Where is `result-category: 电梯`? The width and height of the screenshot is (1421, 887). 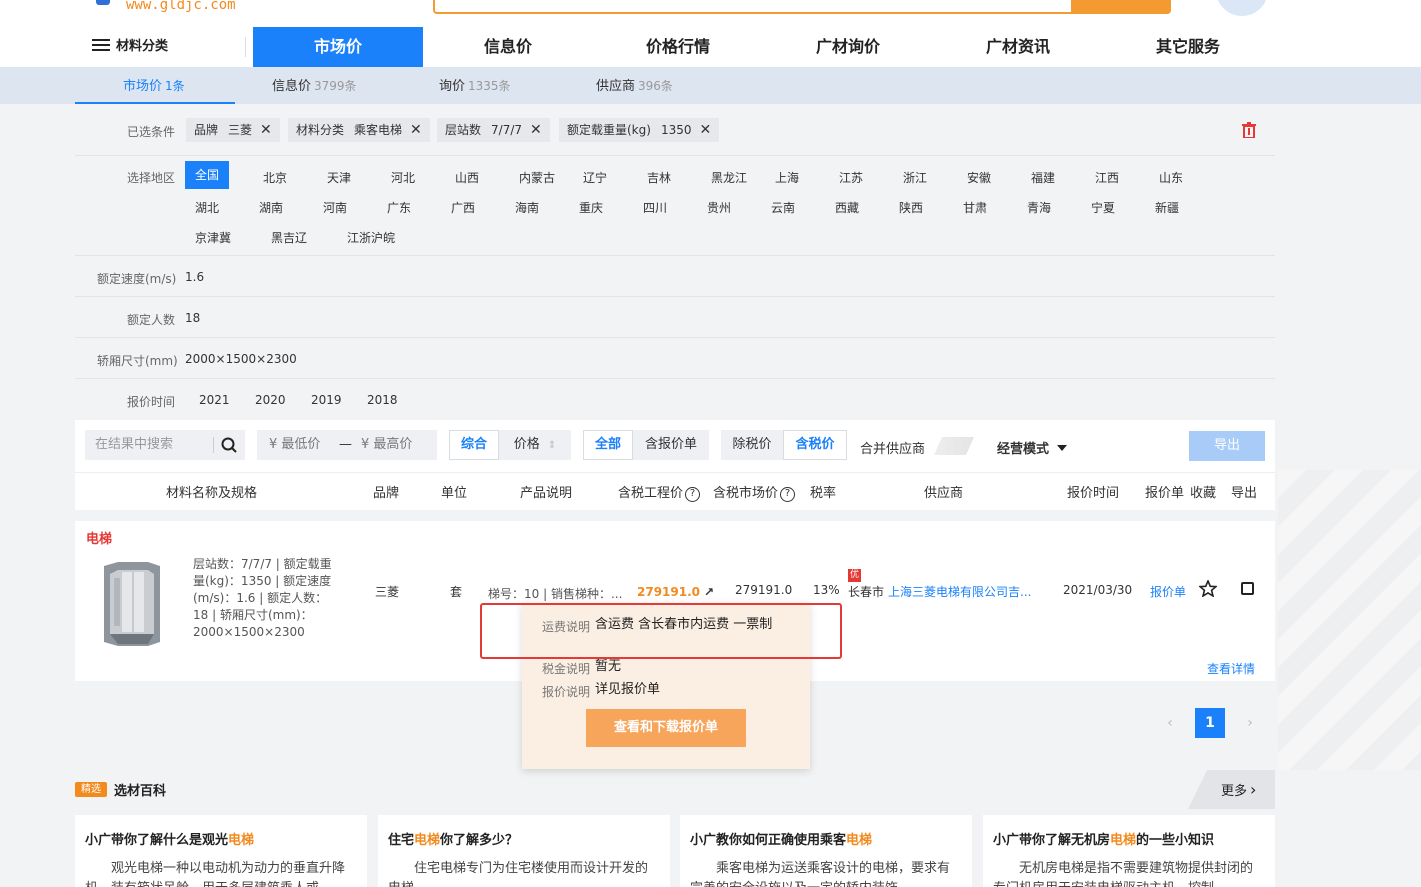
result-category: 电梯 is located at coordinates (99, 537).